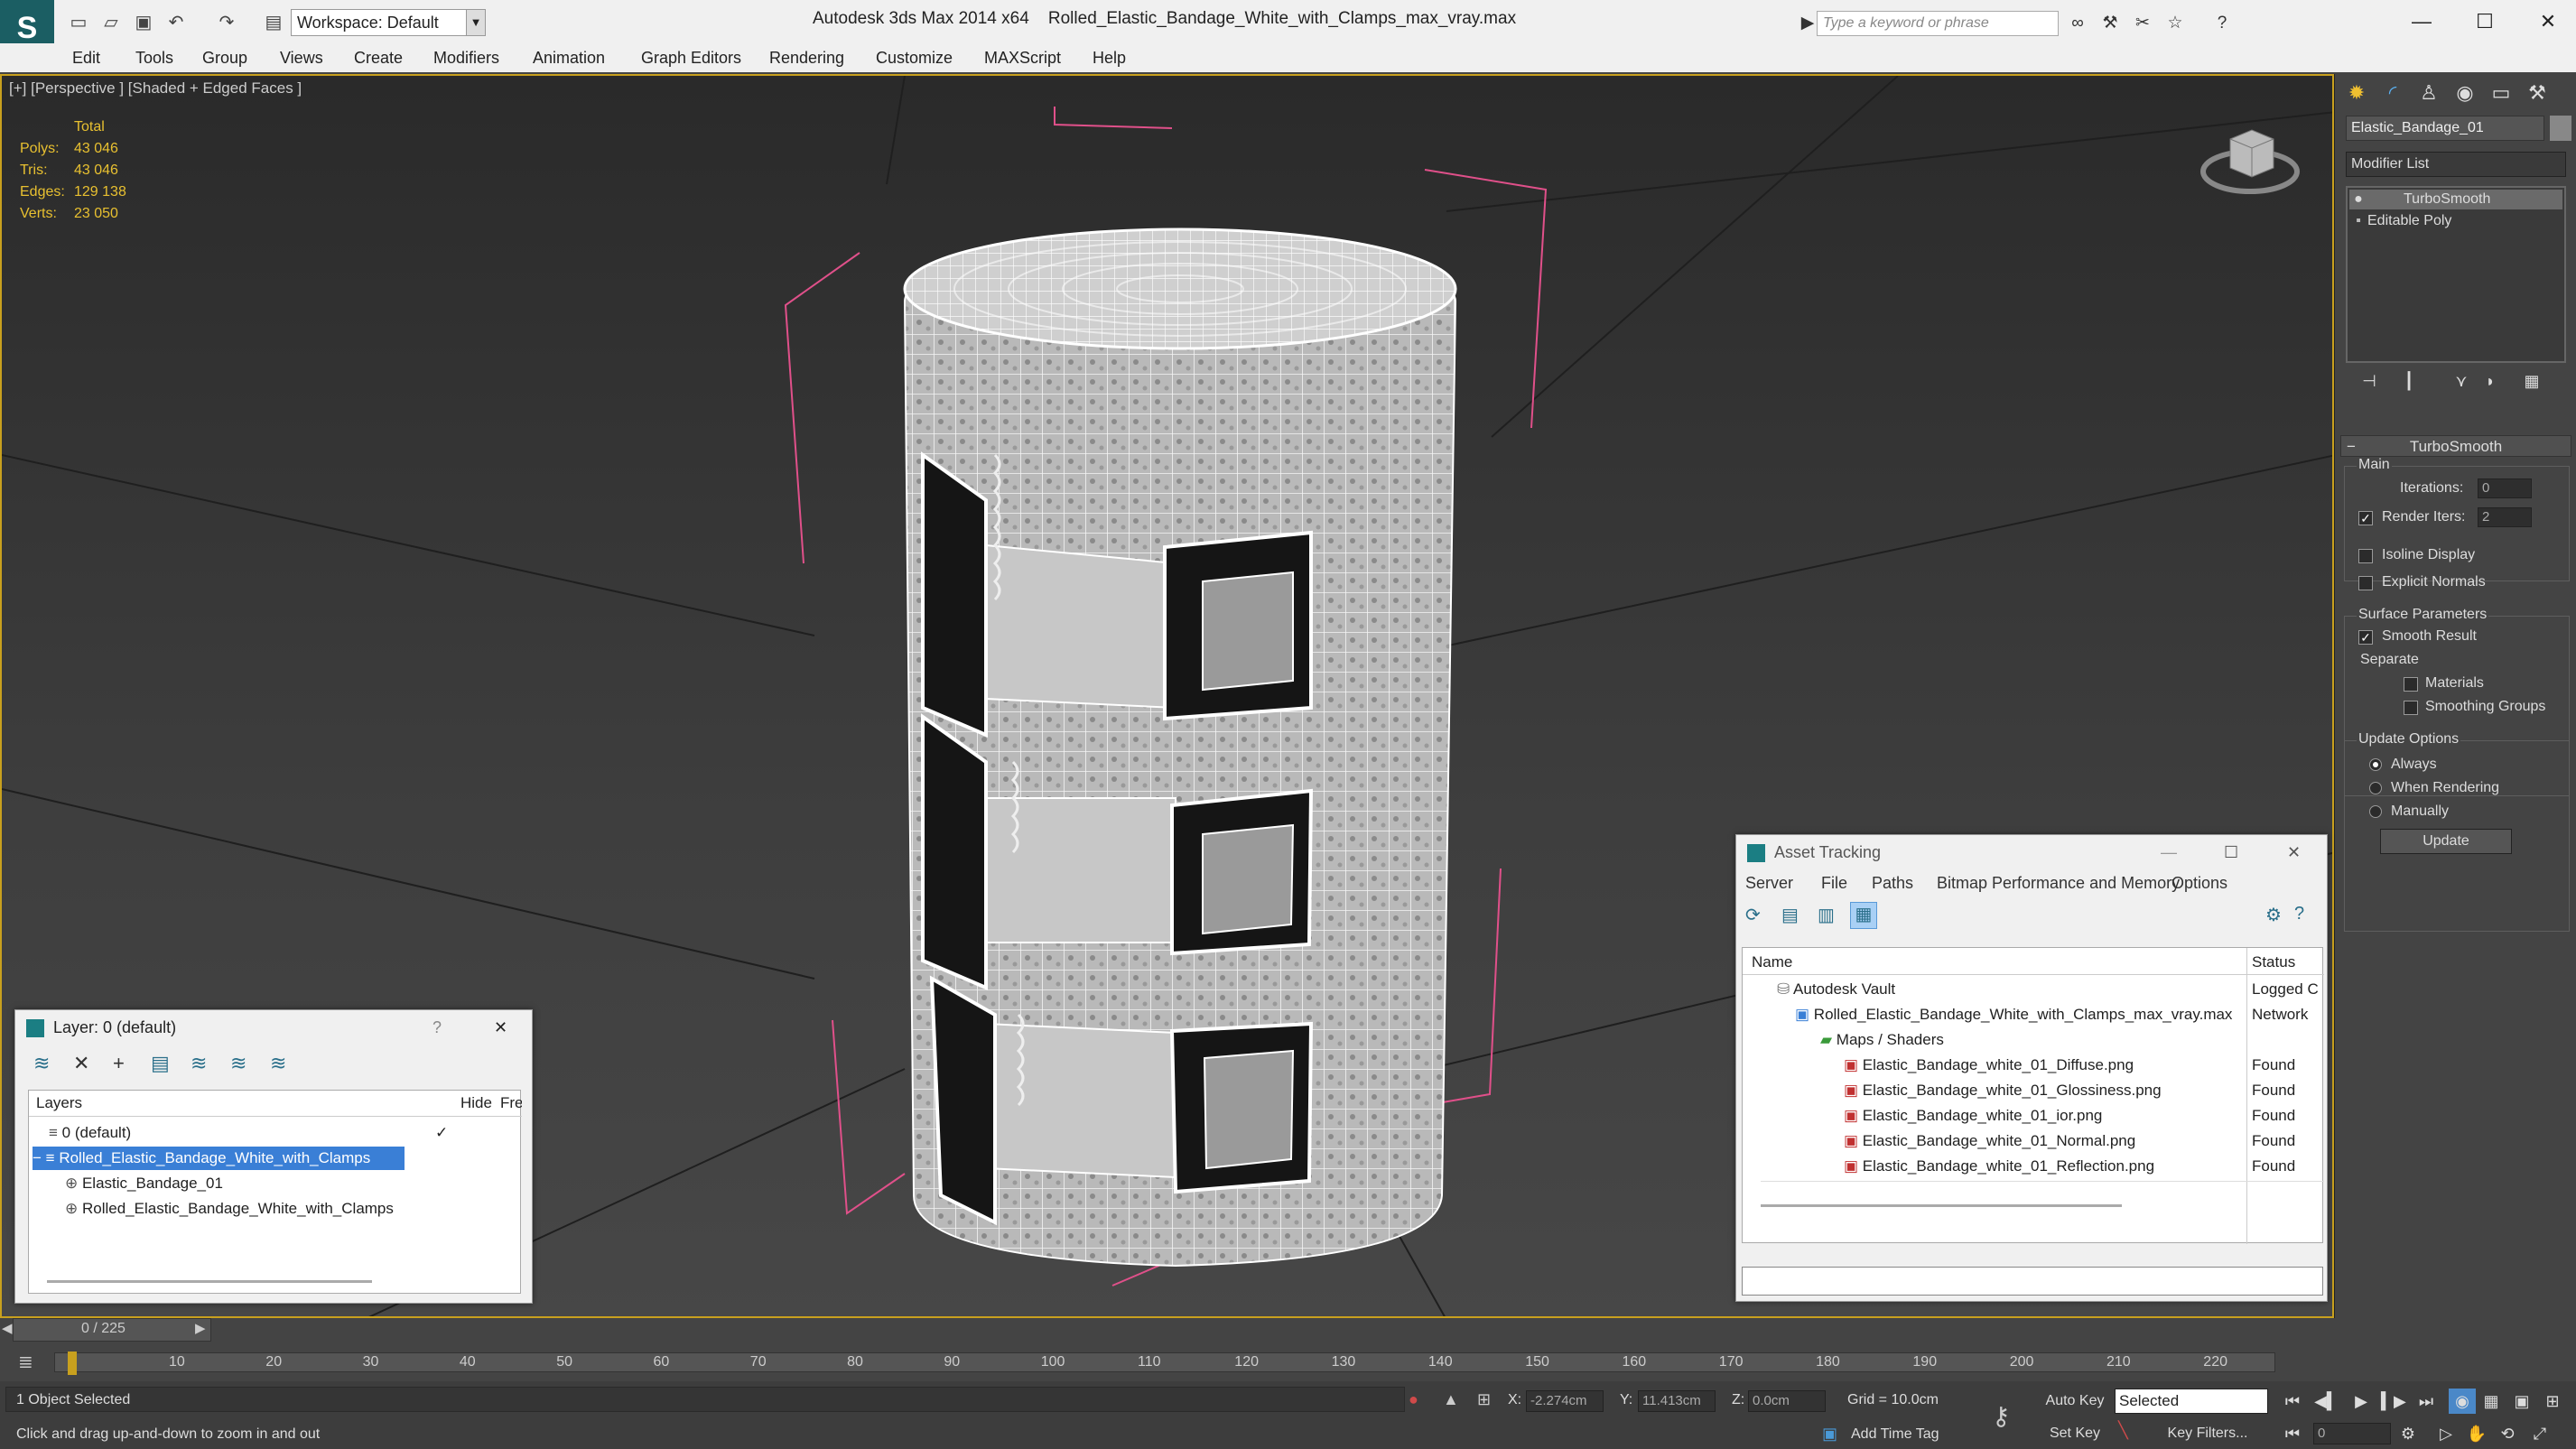 This screenshot has width=2576, height=1449. Describe the element at coordinates (2501, 93) in the screenshot. I see `display-tab-icon: ▭` at that location.